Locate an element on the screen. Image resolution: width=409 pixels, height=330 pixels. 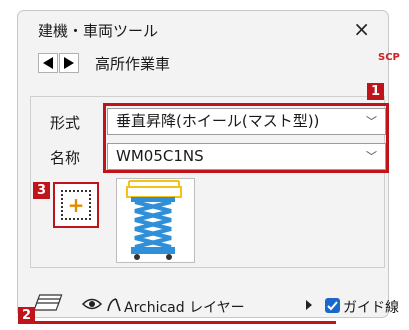
guide-label: ガイド線 is located at coordinates (371, 308).